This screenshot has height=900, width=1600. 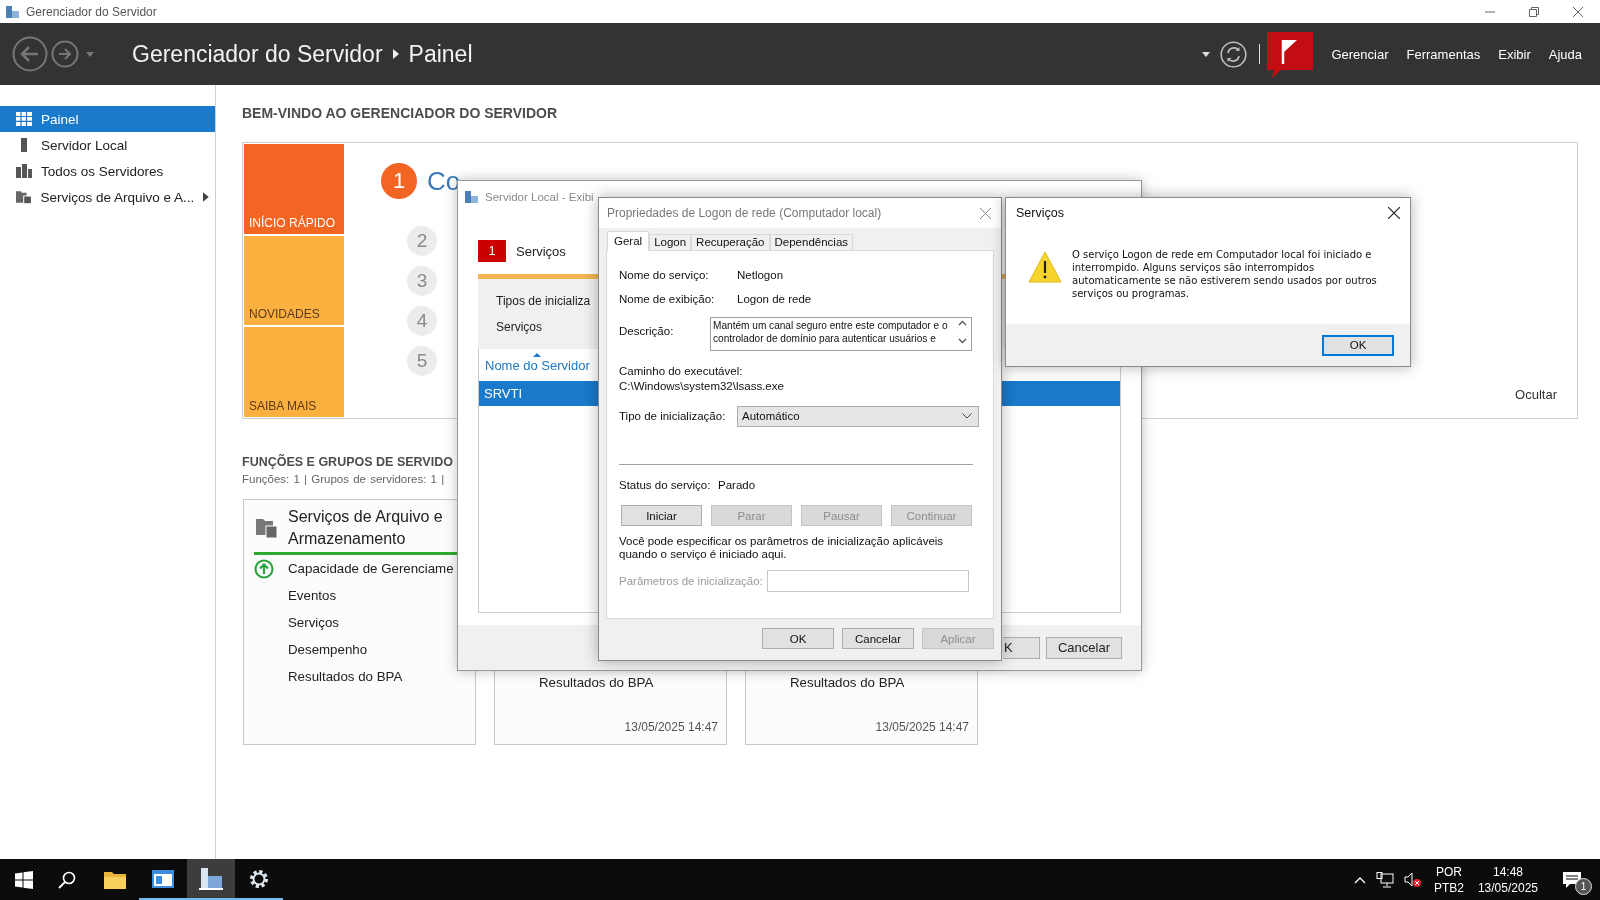 What do you see at coordinates (1358, 345) in the screenshot?
I see `ok-button: OK` at bounding box center [1358, 345].